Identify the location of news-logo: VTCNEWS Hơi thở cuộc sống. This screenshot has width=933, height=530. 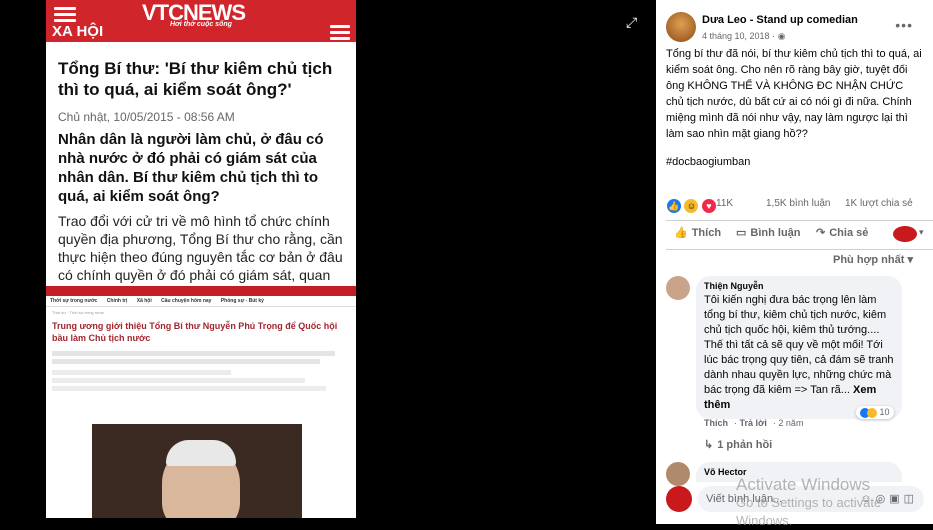
(194, 14).